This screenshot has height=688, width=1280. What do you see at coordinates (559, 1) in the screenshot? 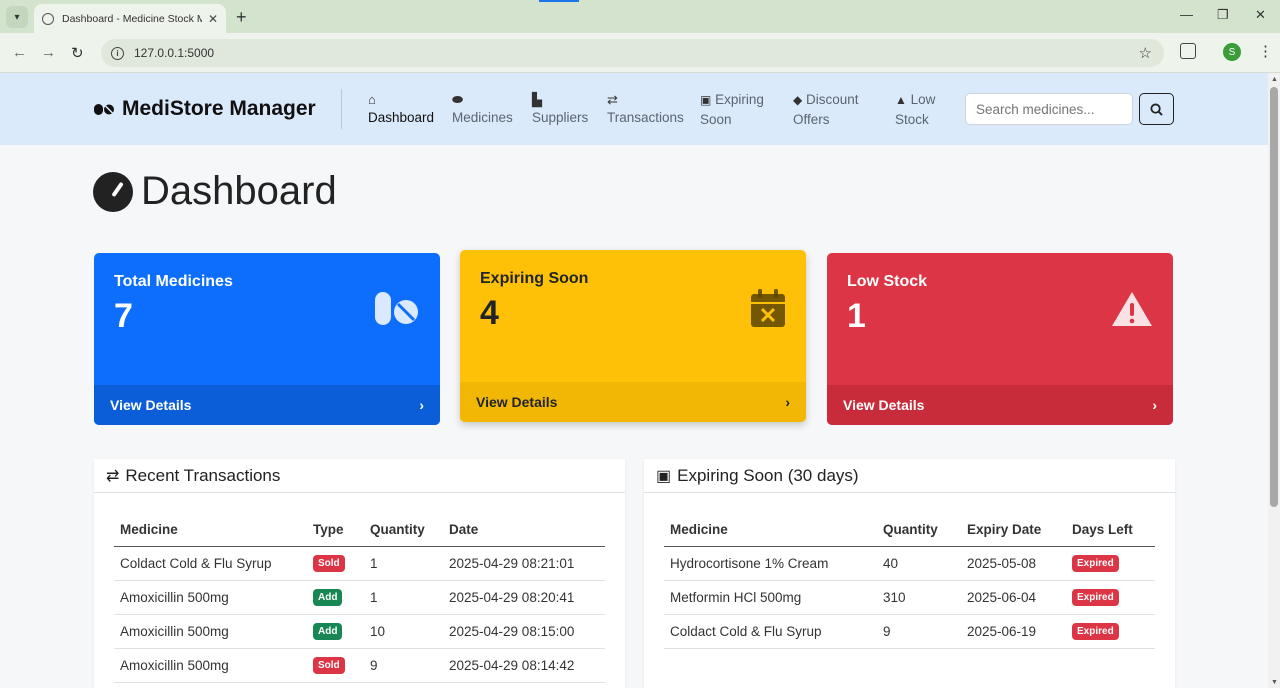
I see `loading-indicator` at bounding box center [559, 1].